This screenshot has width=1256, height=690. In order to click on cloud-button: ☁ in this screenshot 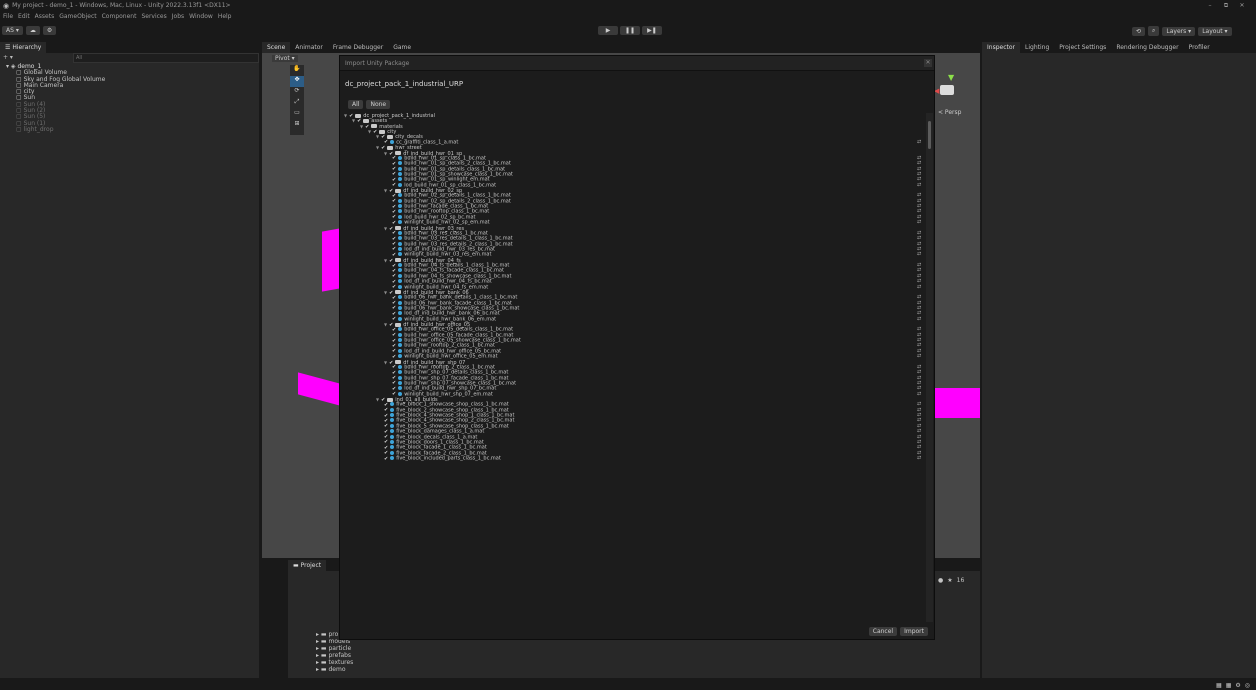, I will do `click(32, 30)`.